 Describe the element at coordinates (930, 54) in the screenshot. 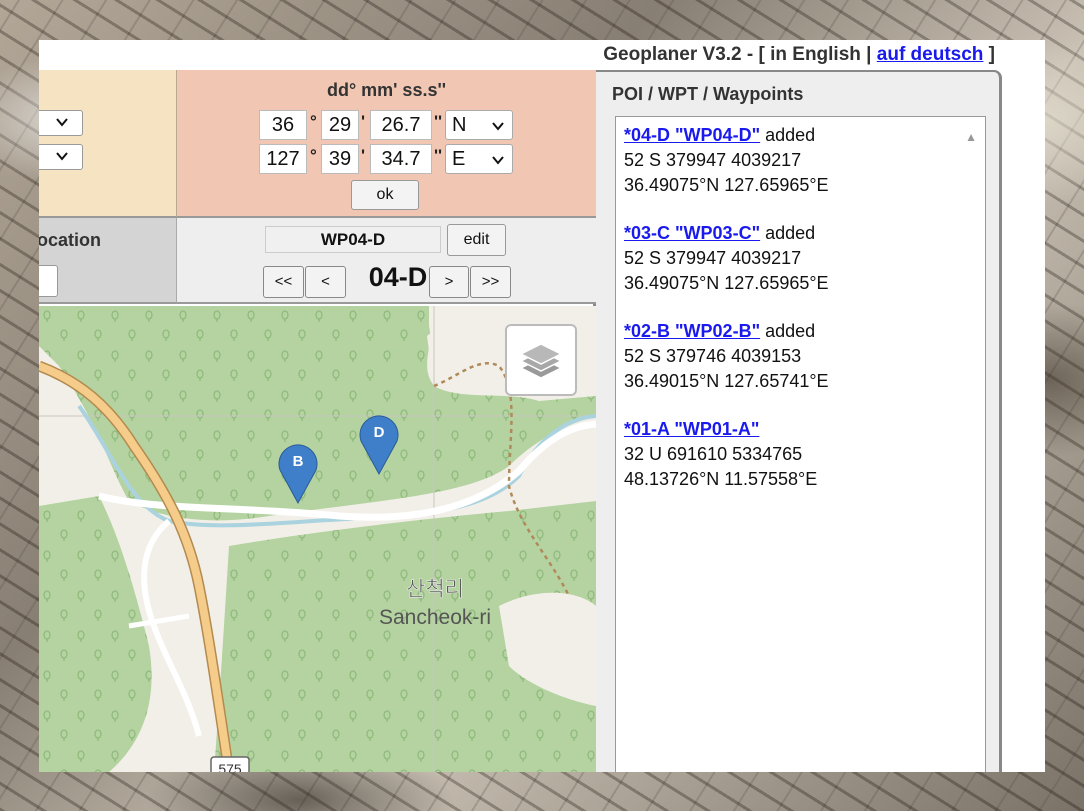

I see `lang-german-link: auf deutsch` at that location.